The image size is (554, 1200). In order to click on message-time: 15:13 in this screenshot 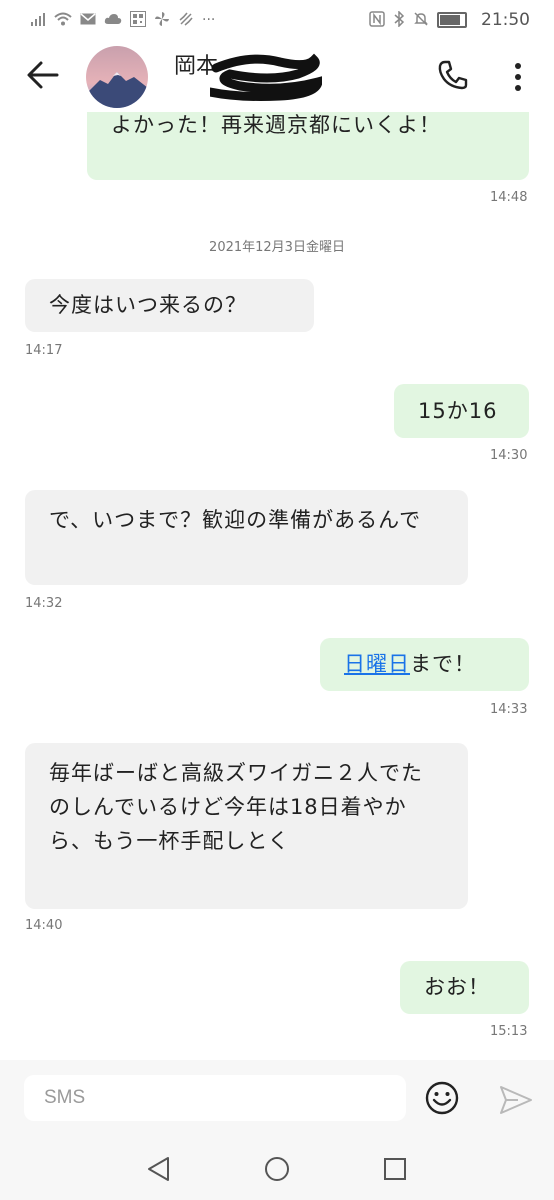, I will do `click(509, 1031)`.